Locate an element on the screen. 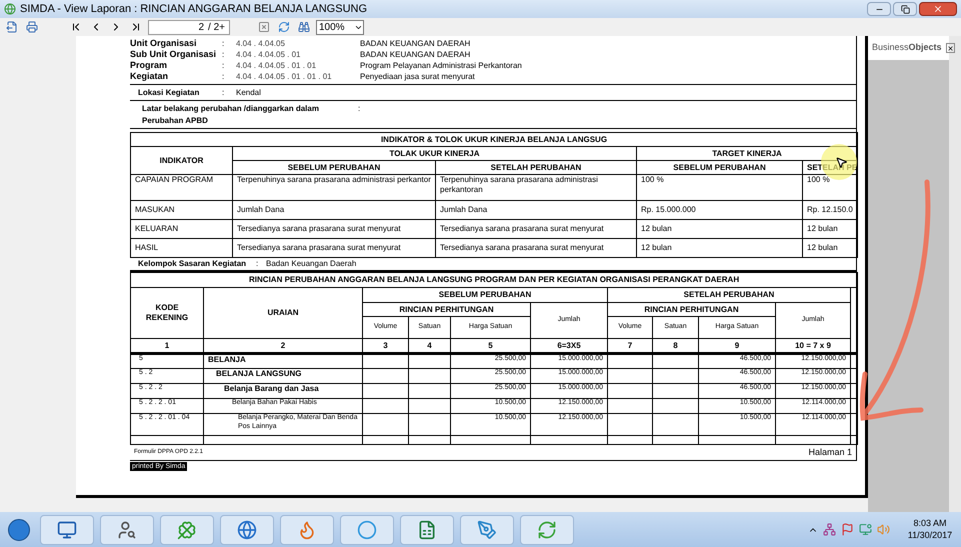 This screenshot has height=547, width=961. app-icon is located at coordinates (10, 9).